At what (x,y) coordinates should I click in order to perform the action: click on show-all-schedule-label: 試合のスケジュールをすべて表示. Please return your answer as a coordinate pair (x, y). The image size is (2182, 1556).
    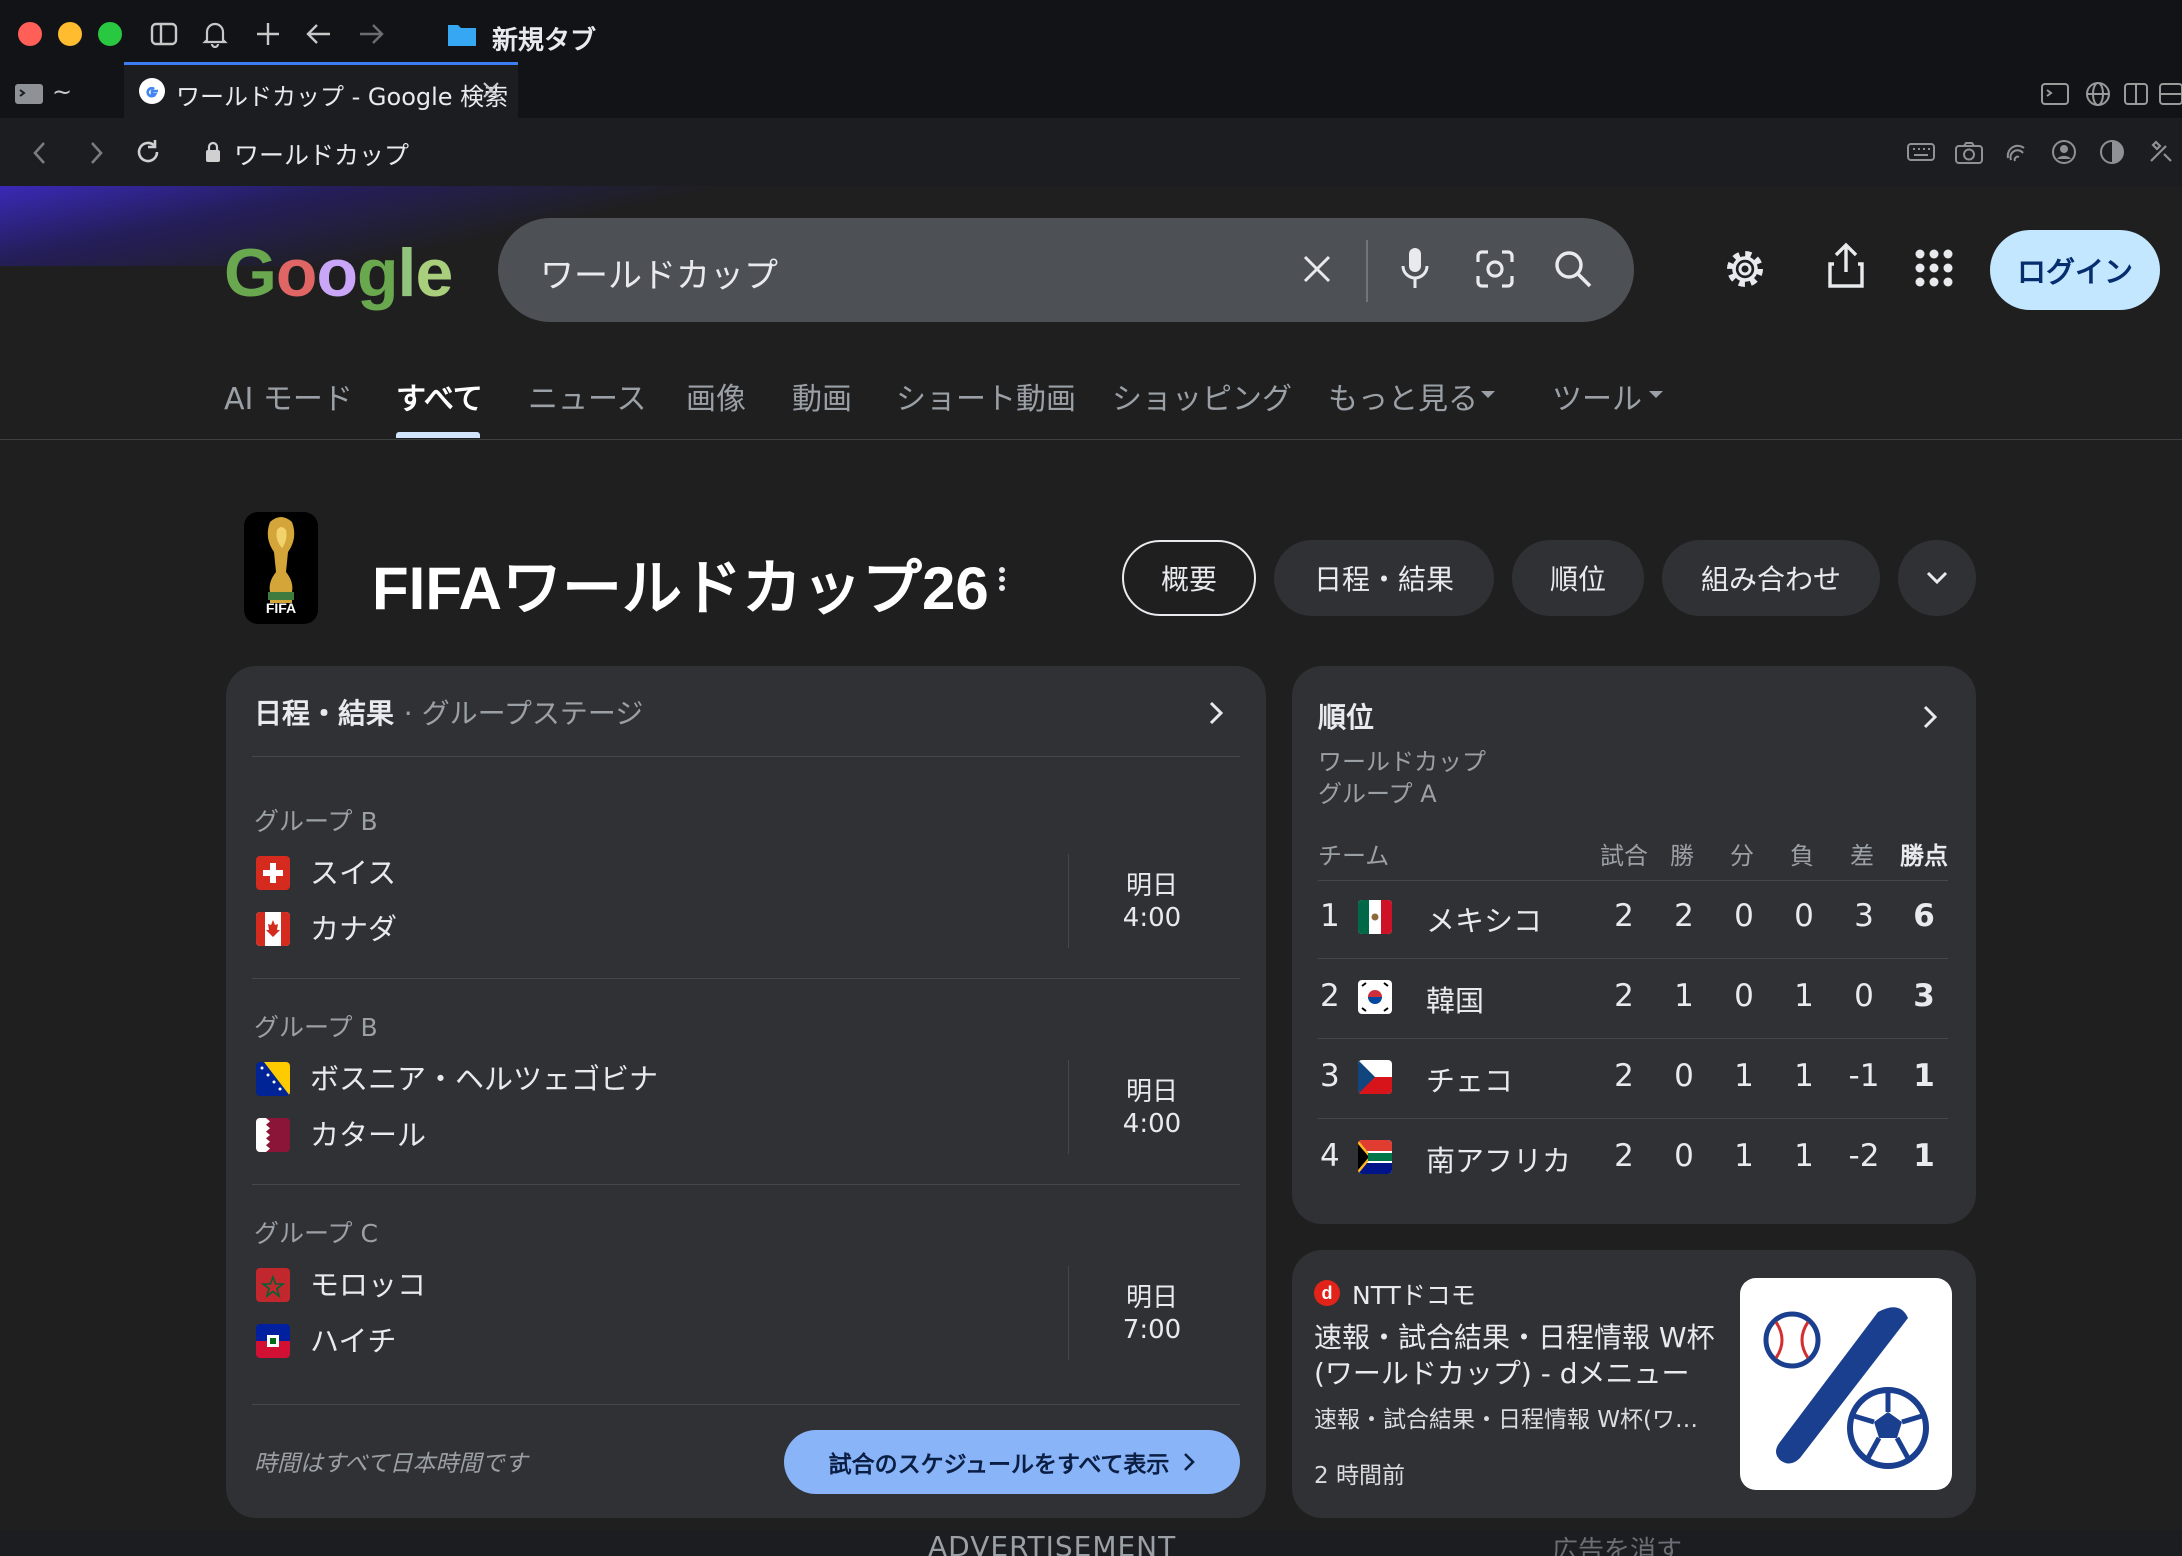
    Looking at the image, I should click on (999, 1465).